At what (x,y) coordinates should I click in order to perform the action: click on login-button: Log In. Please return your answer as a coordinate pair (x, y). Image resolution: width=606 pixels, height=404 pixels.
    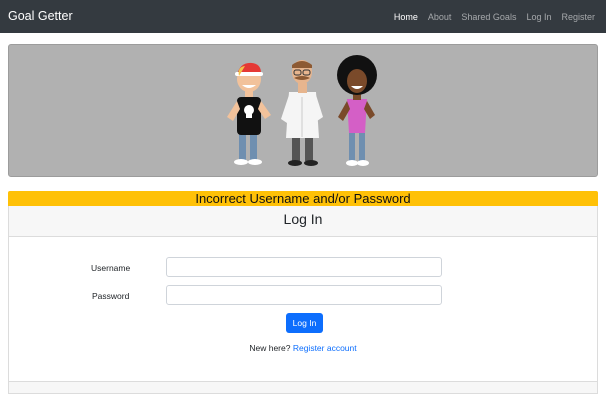
    Looking at the image, I should click on (304, 323).